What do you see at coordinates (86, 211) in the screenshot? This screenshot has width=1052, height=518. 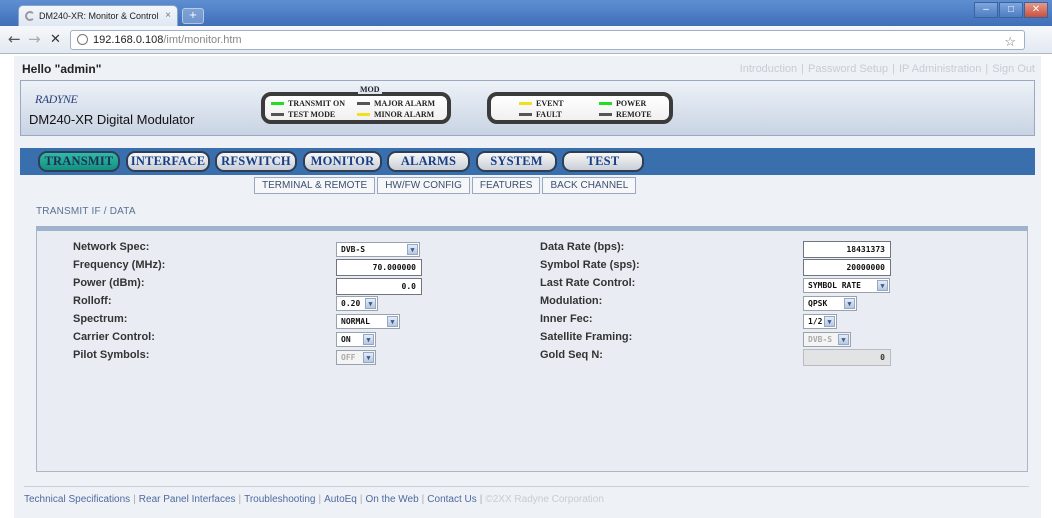 I see `section-title: TRANSMIT IF / DATA` at bounding box center [86, 211].